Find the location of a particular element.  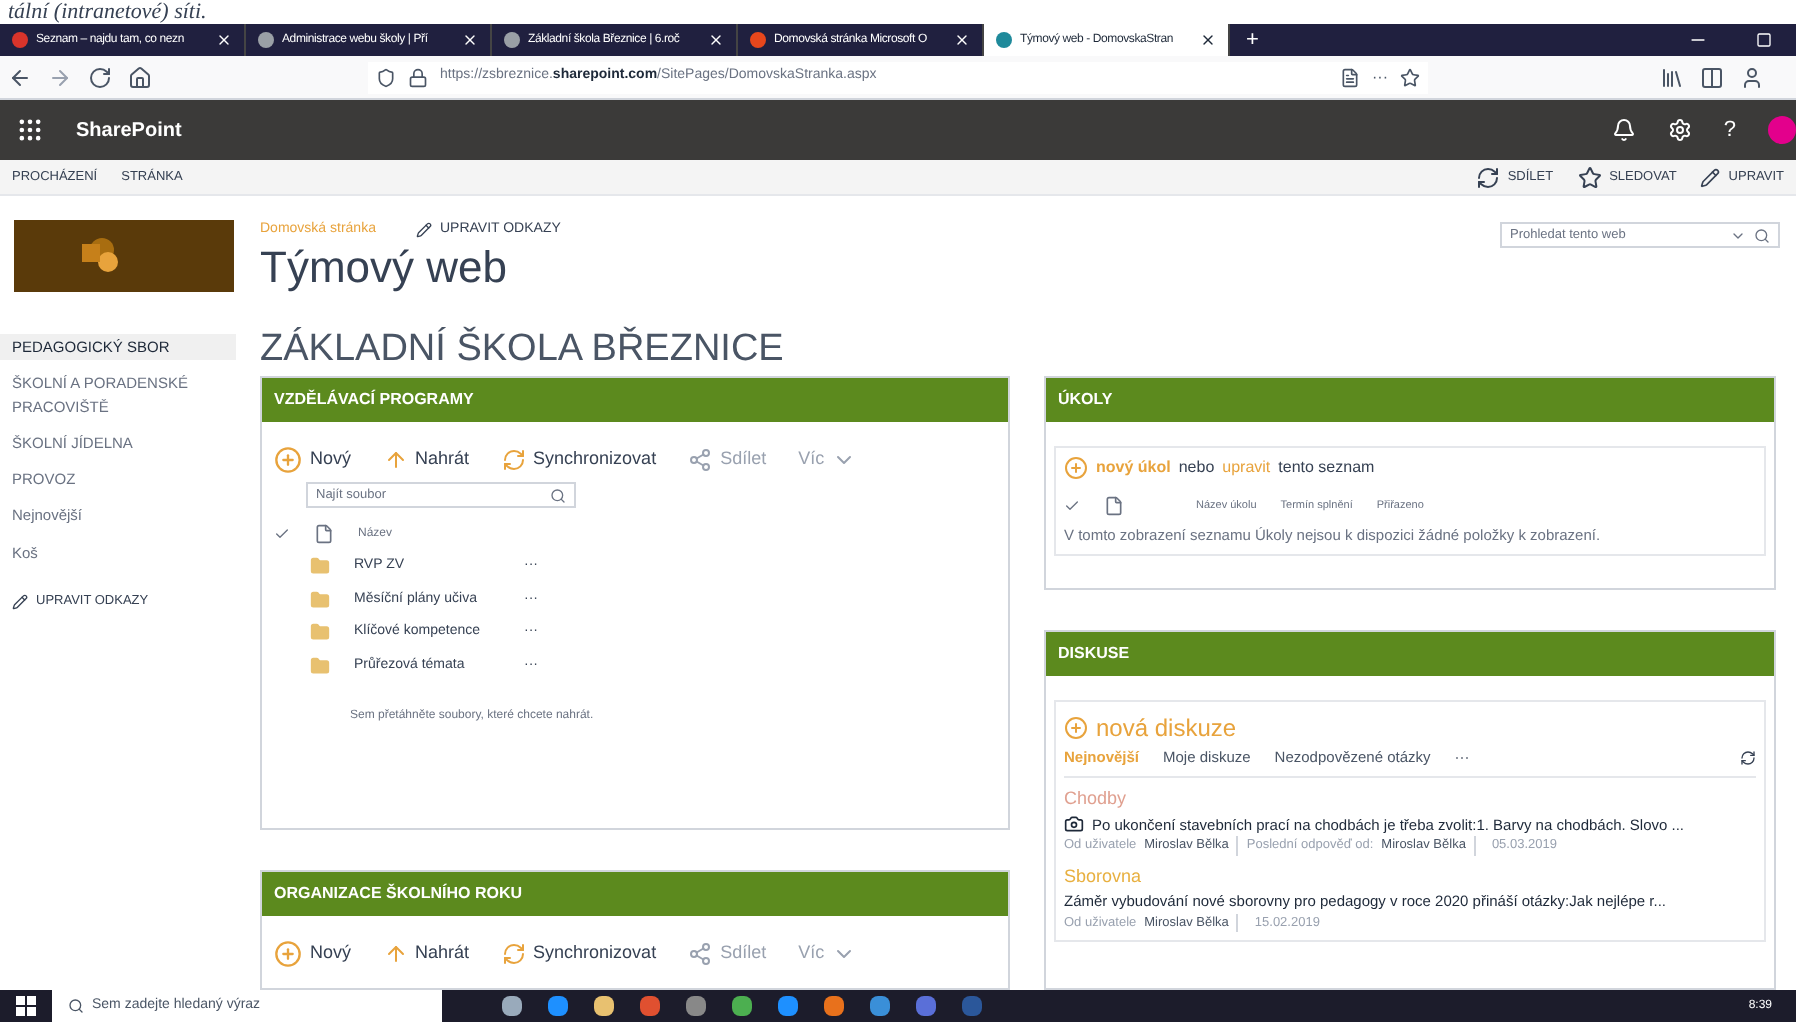

camera-icon is located at coordinates (1074, 824).